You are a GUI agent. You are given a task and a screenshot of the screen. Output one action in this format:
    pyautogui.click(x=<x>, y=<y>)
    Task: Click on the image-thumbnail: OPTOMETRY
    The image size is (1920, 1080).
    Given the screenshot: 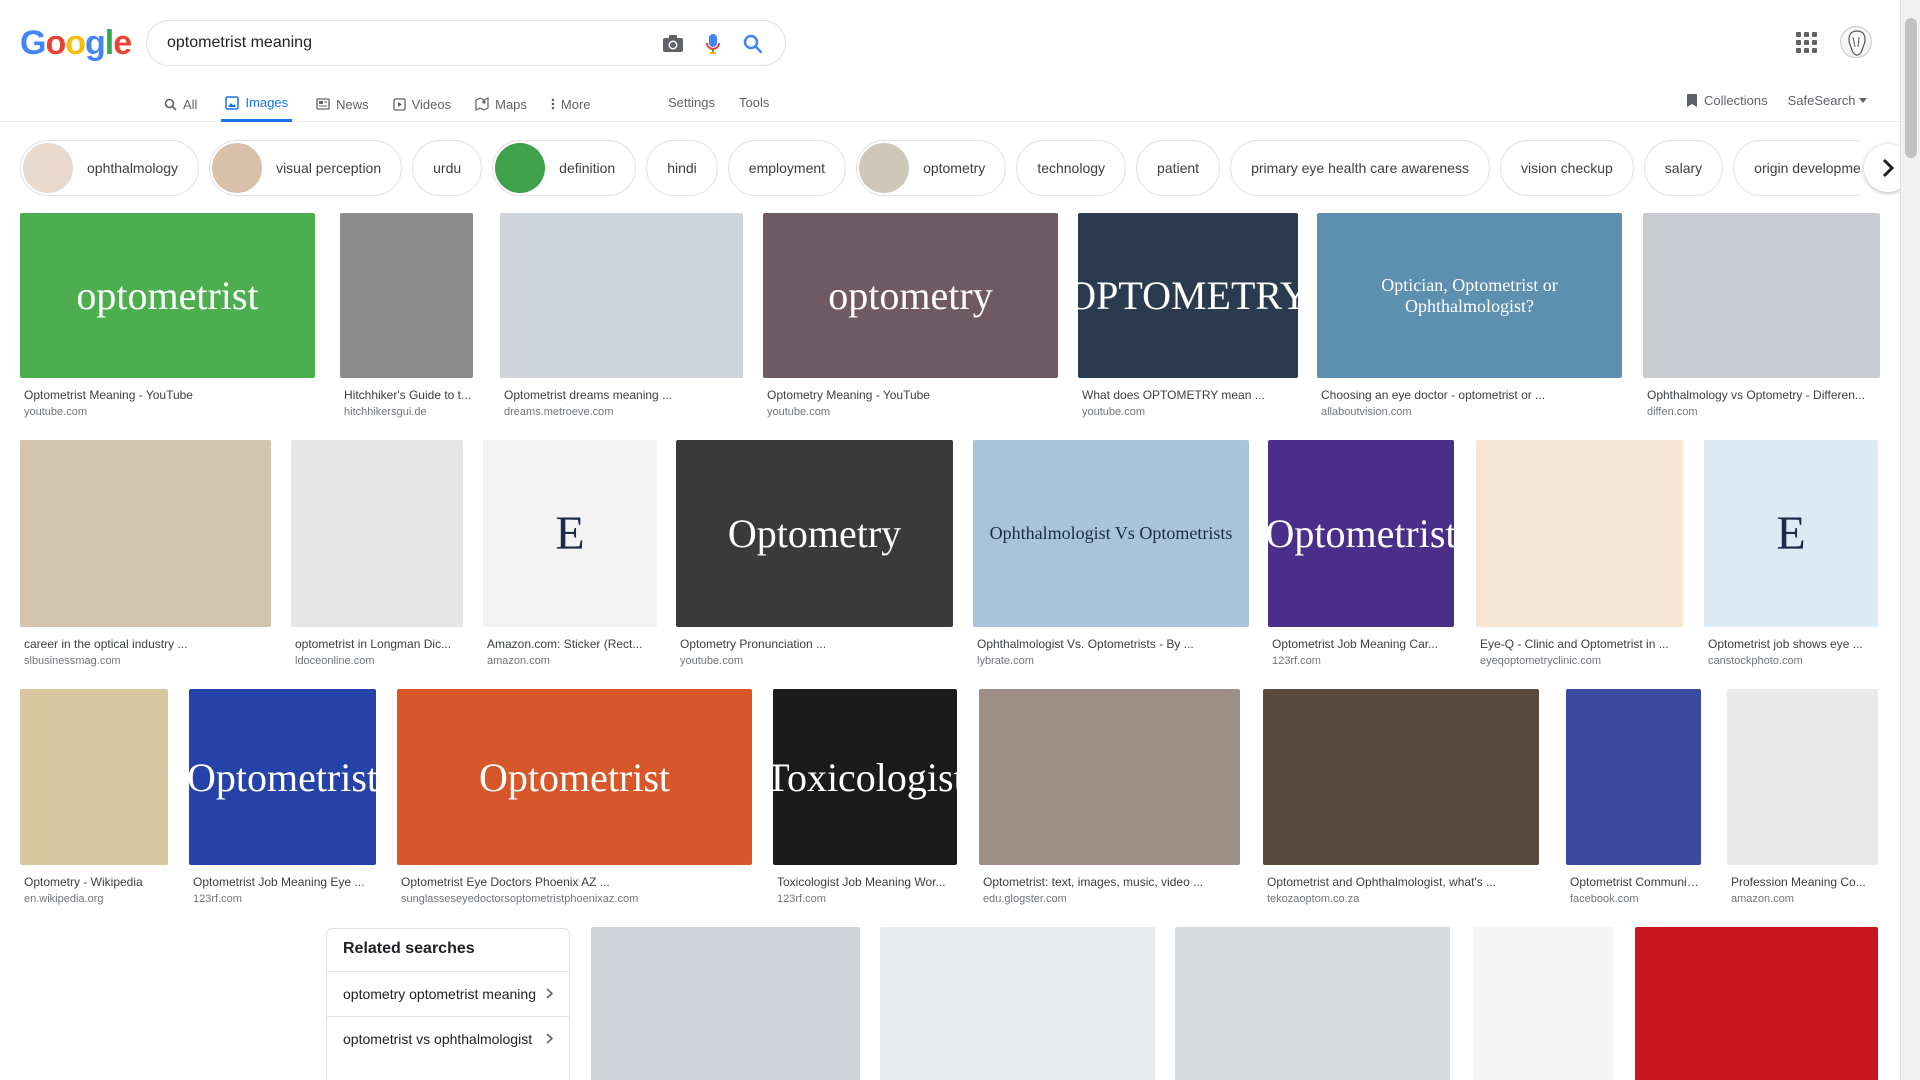 What is the action you would take?
    pyautogui.click(x=1188, y=295)
    